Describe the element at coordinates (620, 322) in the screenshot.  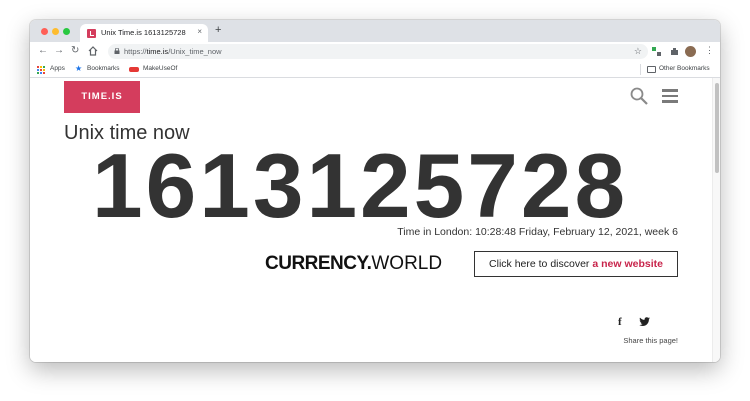
I see `facebook-icon: f` at that location.